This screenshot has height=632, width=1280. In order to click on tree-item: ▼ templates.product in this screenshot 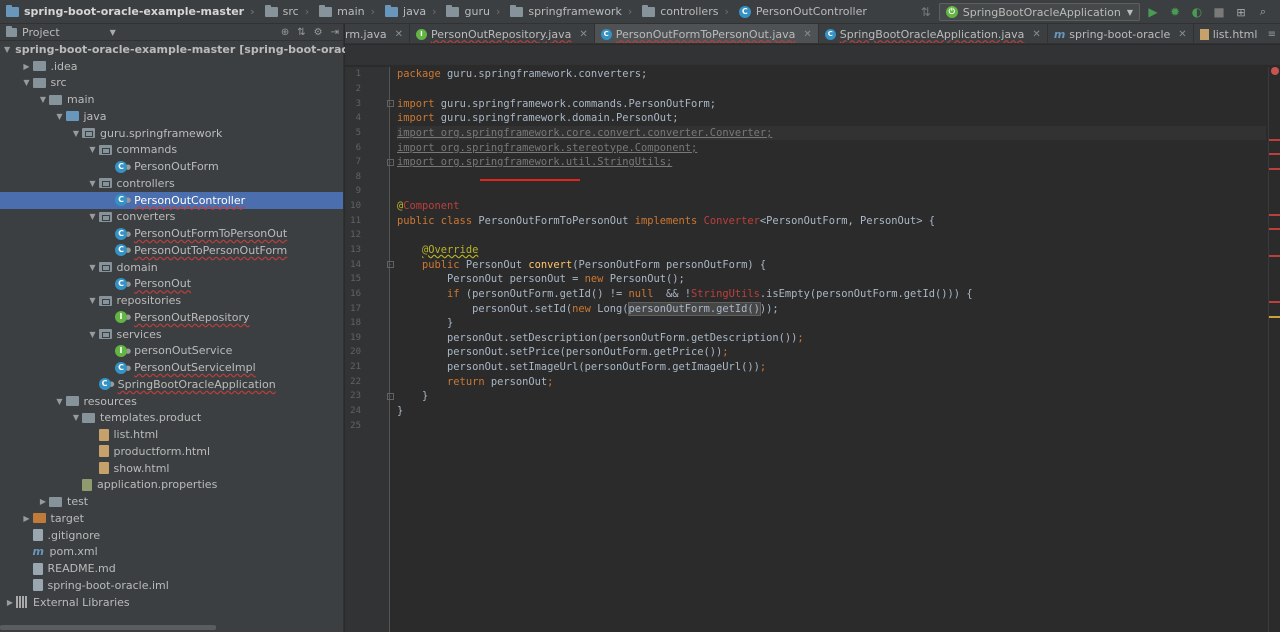, I will do `click(171, 418)`.